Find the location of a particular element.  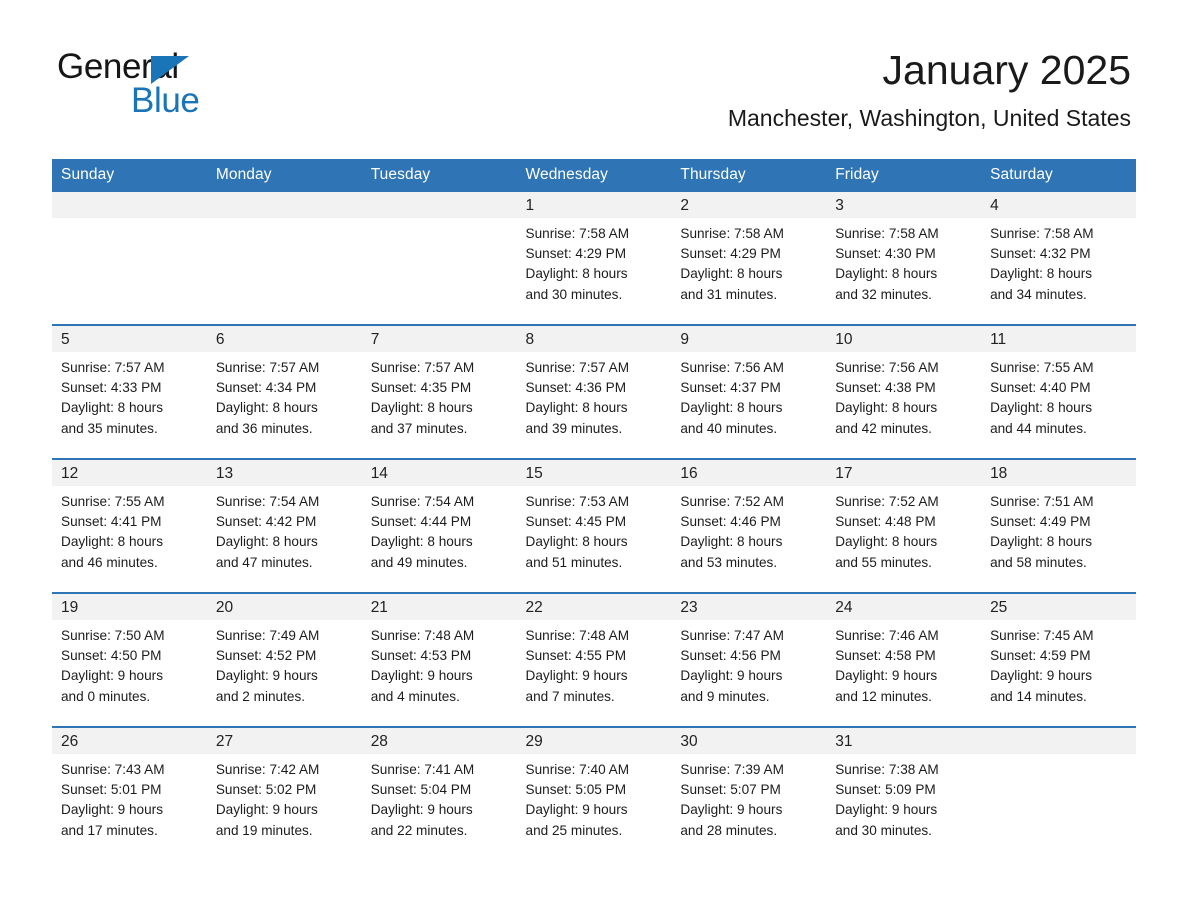

location-subtitle: Manchester, Washington, United States is located at coordinates (929, 118).